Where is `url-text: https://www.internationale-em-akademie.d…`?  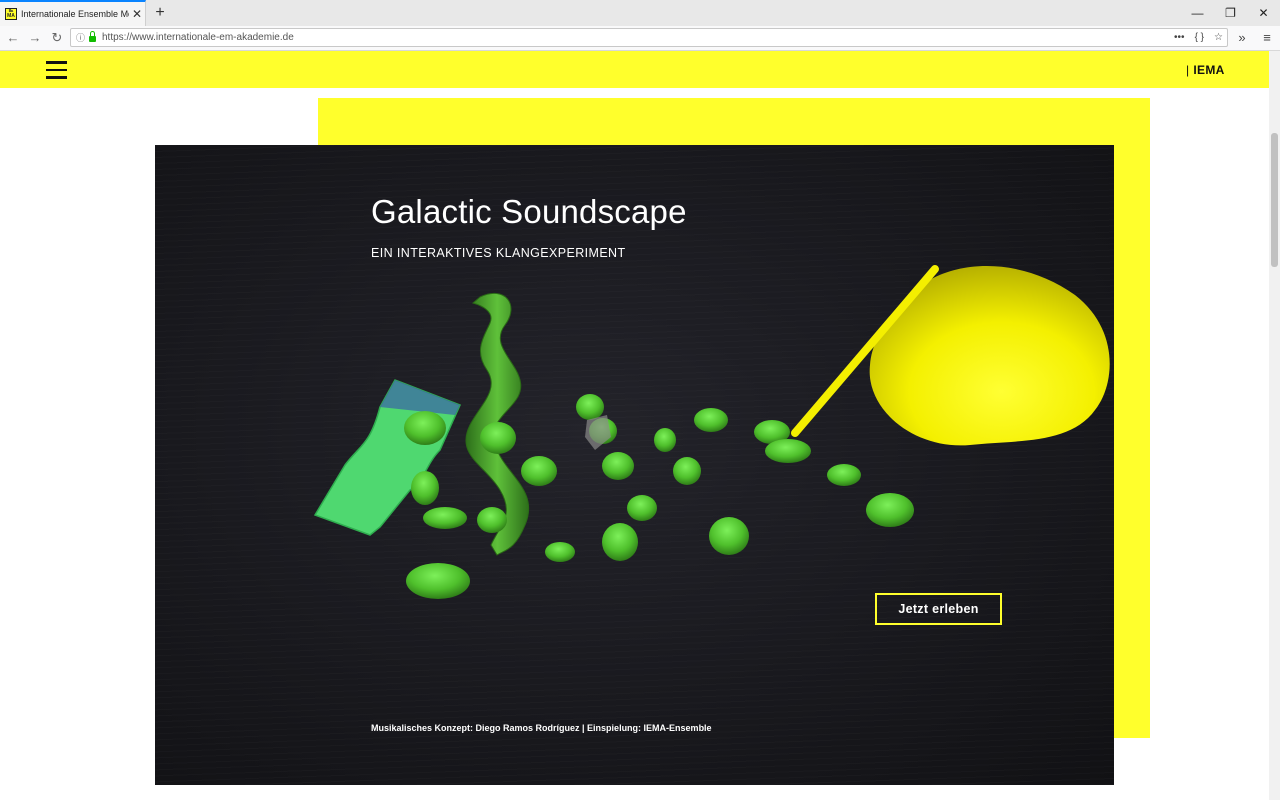
url-text: https://www.internationale-em-akademie.d… is located at coordinates (198, 37).